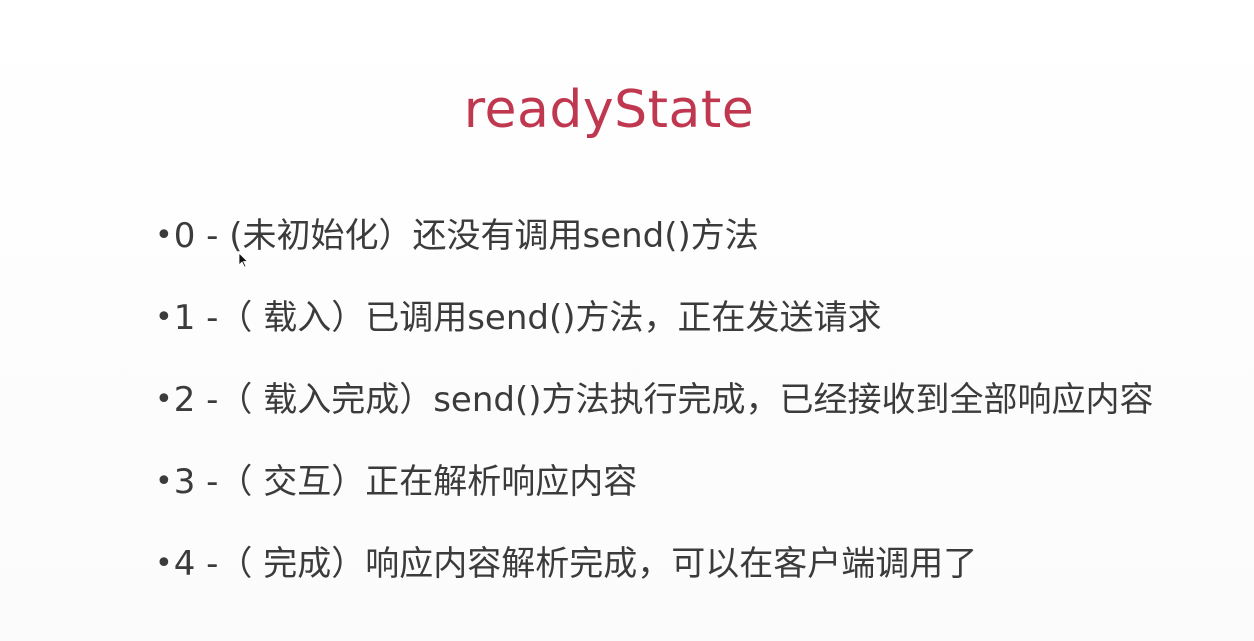 The width and height of the screenshot is (1254, 641). What do you see at coordinates (663, 400) in the screenshot?
I see `bullet-text: 2 -（ 载入完成）send()方法执行完成，已经接收到全部响应内容` at bounding box center [663, 400].